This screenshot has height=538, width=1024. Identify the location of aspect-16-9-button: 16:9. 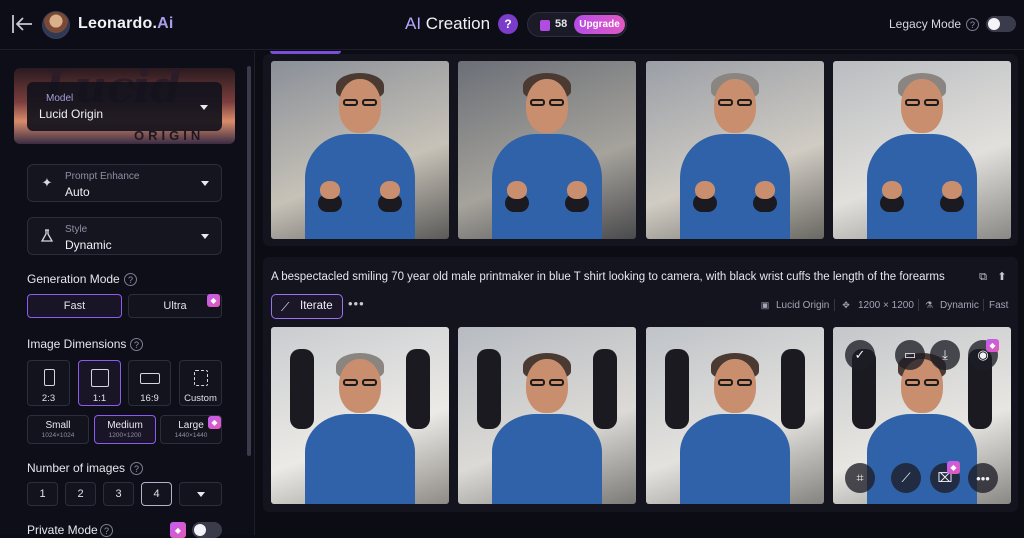
(149, 383).